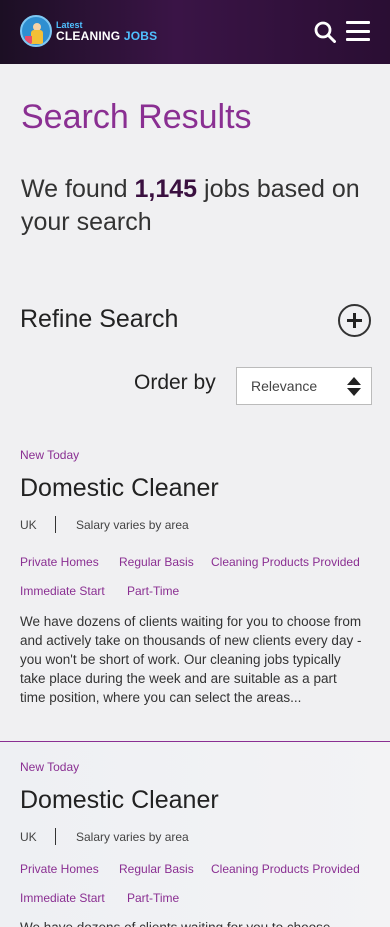 The height and width of the screenshot is (927, 390). What do you see at coordinates (196, 206) in the screenshot?
I see `results-summary: We found 1,145 jobs based on your search` at bounding box center [196, 206].